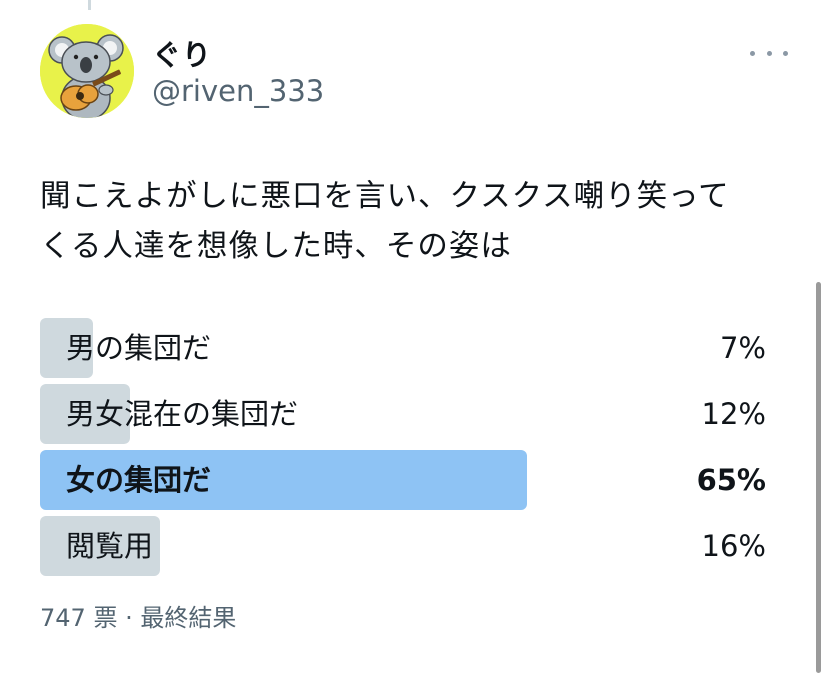 The width and height of the screenshot is (828, 673). Describe the element at coordinates (420, 222) in the screenshot. I see `tweet-text: 聞こえよがしに悪口を言い、クスクス嘲り笑って くる人達を想像した時、その姿は` at that location.